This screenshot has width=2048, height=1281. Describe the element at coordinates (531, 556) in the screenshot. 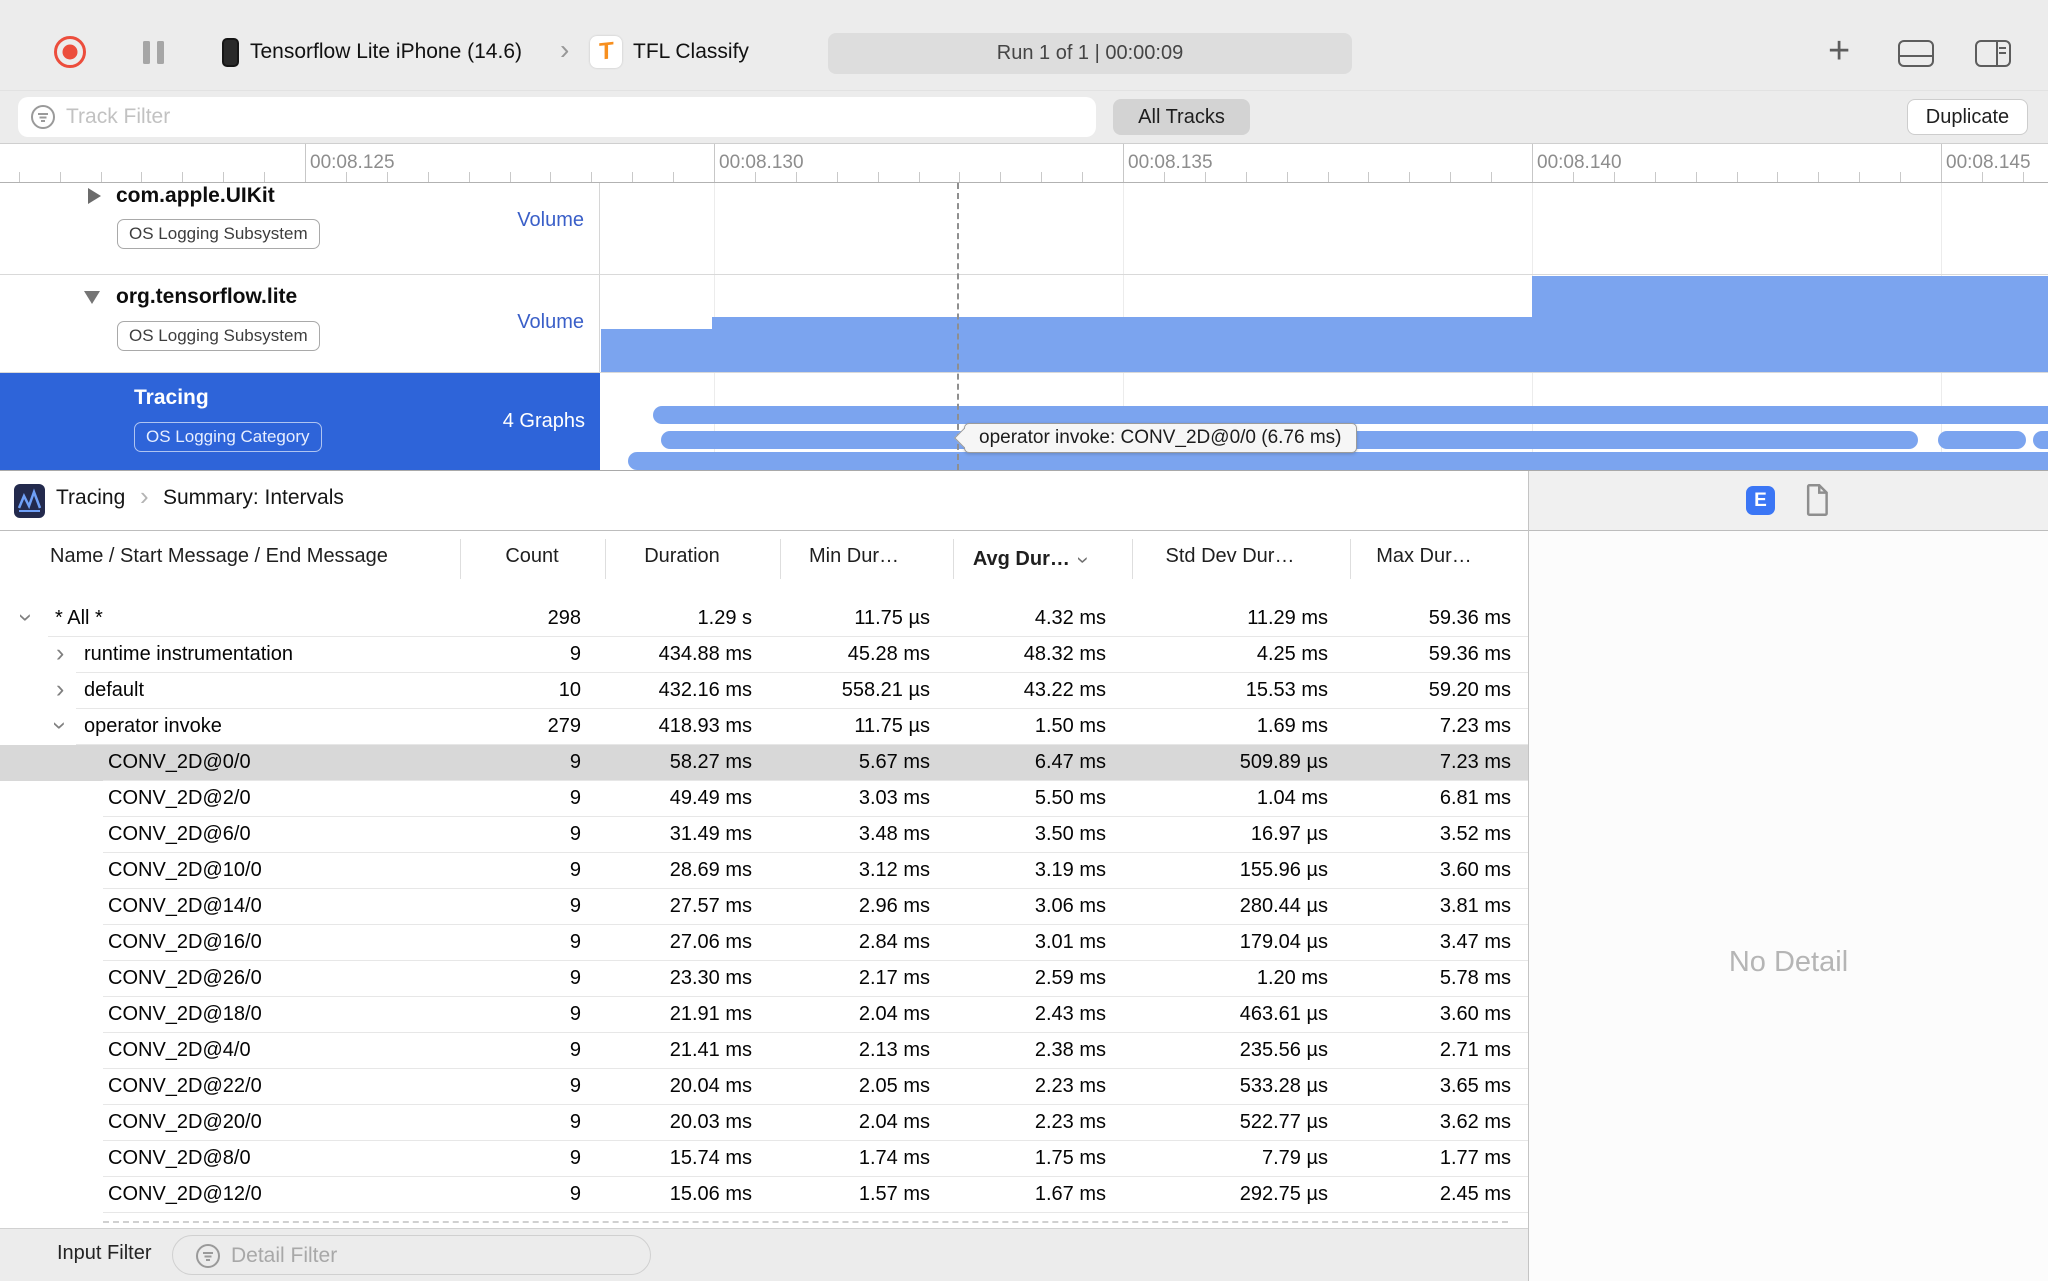

I see `column-header-count: Count` at that location.